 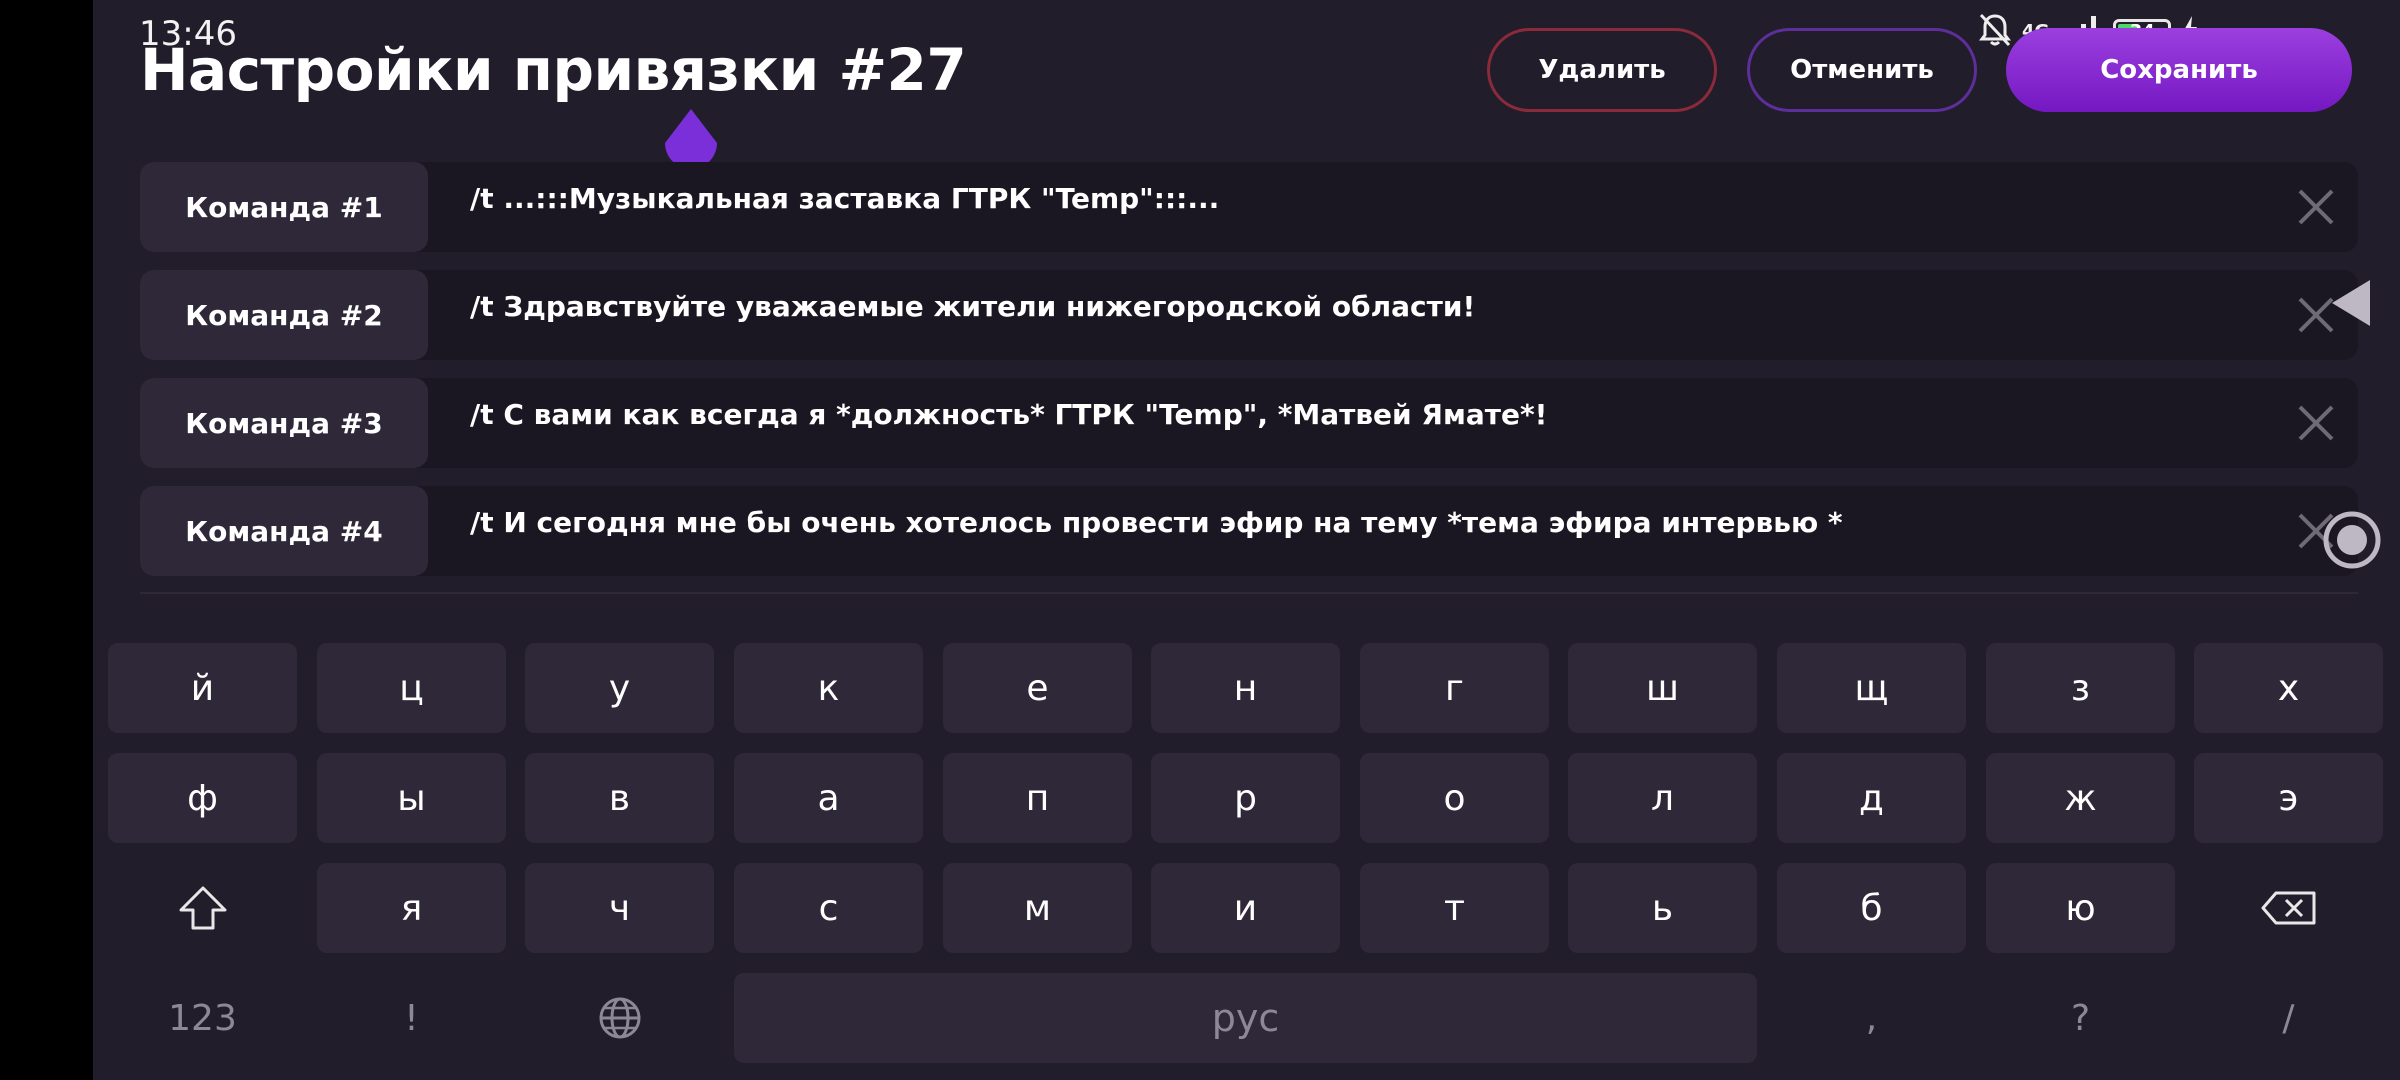 What do you see at coordinates (1871, 1018) in the screenshot?
I see `comma-key: ,` at bounding box center [1871, 1018].